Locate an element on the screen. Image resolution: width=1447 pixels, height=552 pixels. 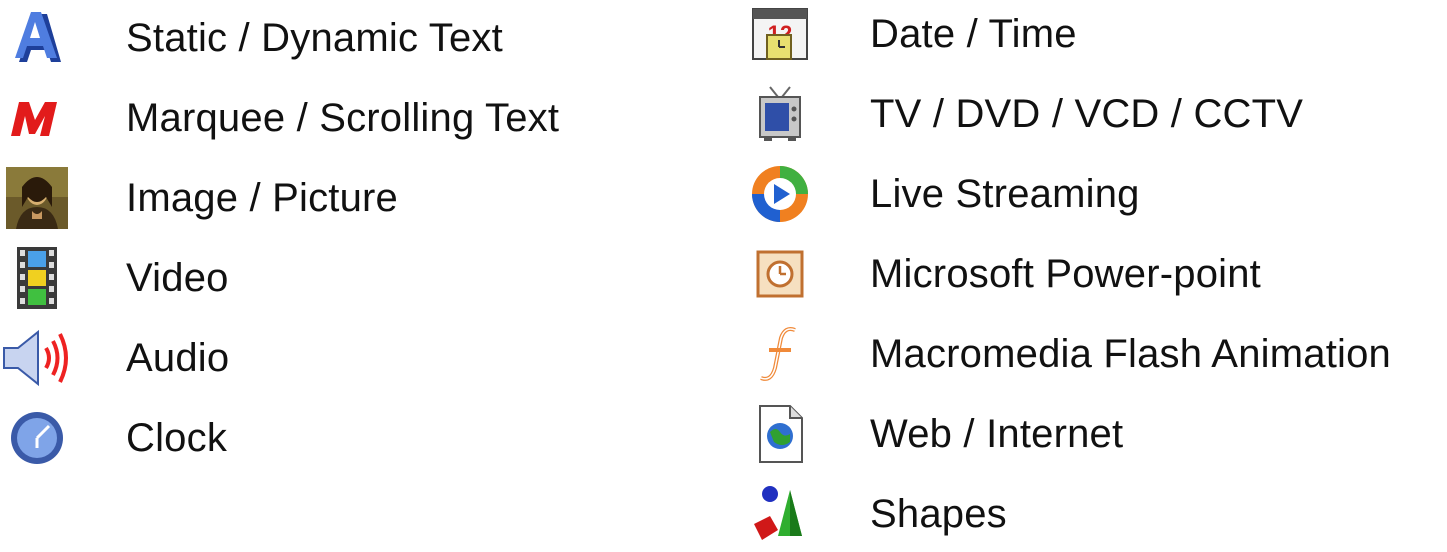
legend-label: Clock is located at coordinates (177, 438).